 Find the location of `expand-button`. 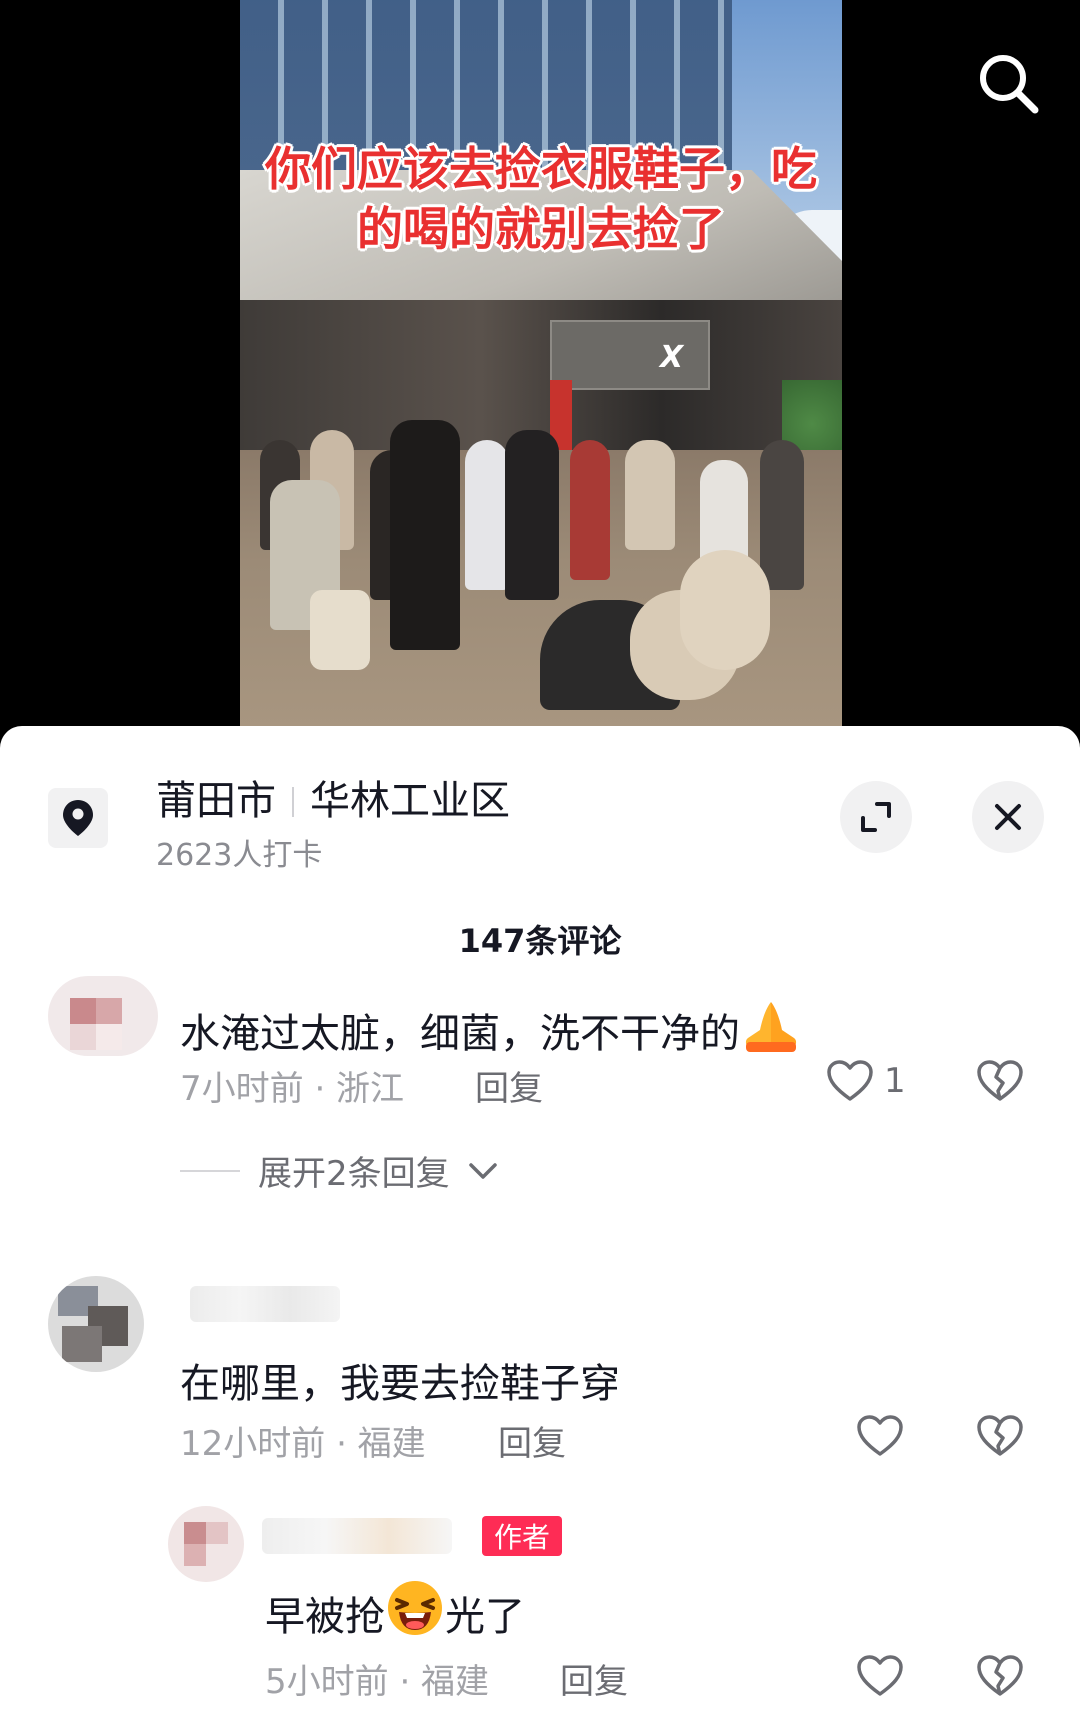

expand-button is located at coordinates (876, 817).